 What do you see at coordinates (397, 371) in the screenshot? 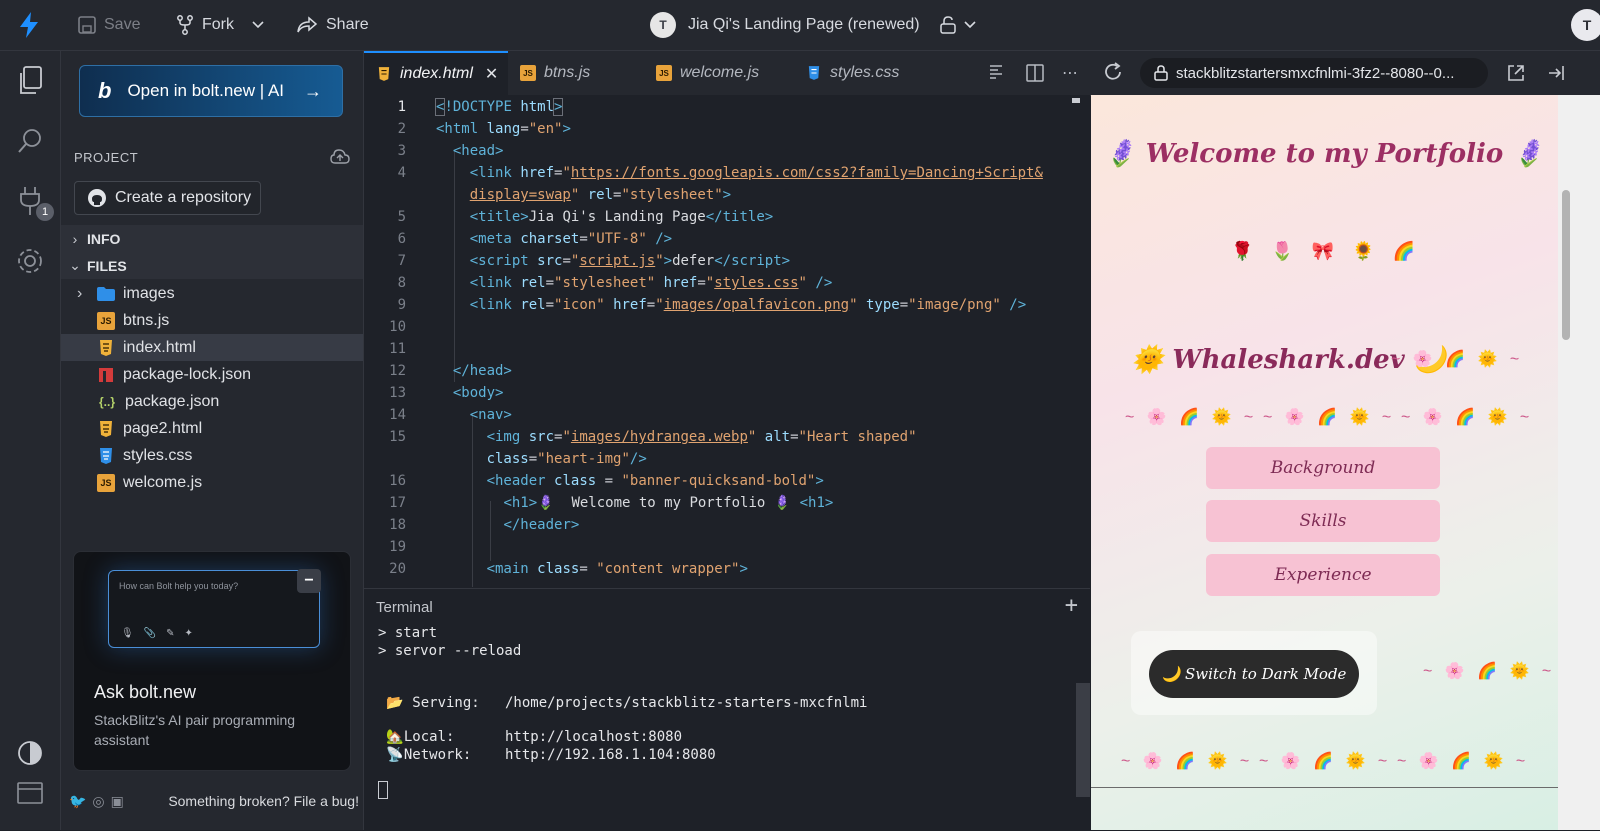
I see `line-number: 12` at bounding box center [397, 371].